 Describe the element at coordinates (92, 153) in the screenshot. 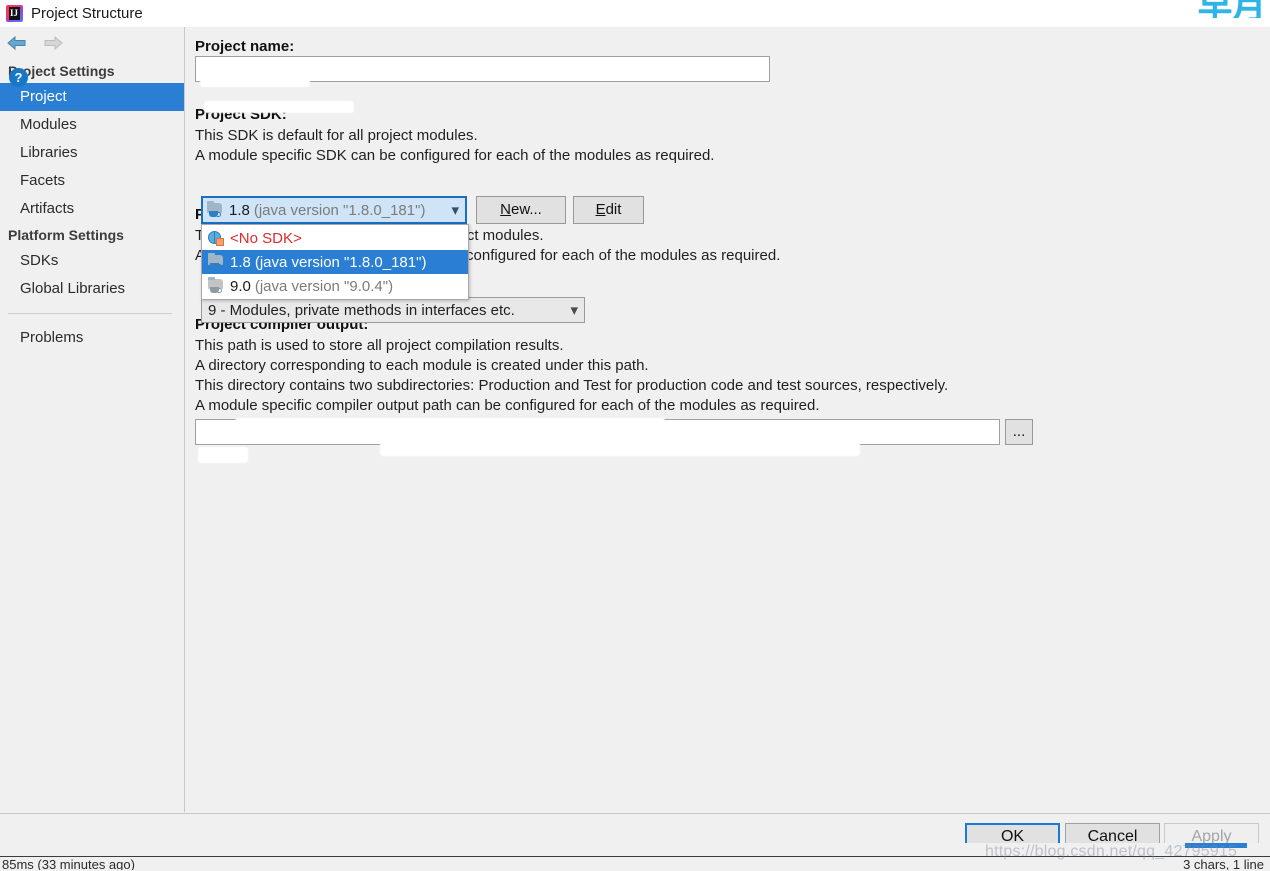

I see `sidebar-item-libraries: Libraries` at that location.